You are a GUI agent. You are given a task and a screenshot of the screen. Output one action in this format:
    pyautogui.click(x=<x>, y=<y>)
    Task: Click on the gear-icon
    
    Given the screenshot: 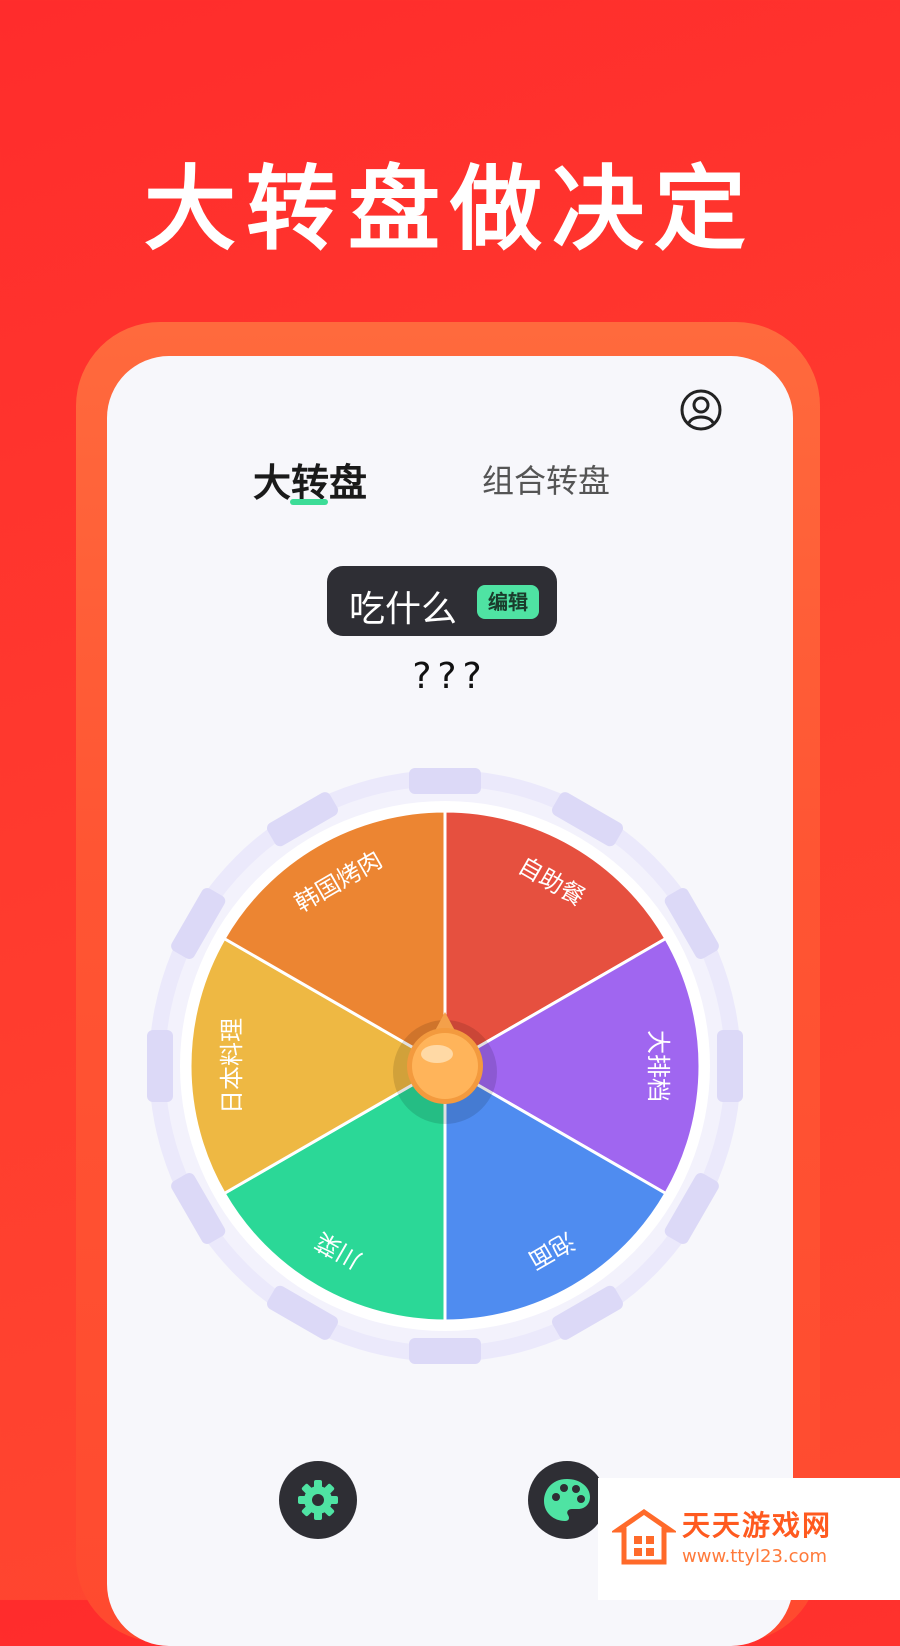 What is the action you would take?
    pyautogui.click(x=318, y=1500)
    